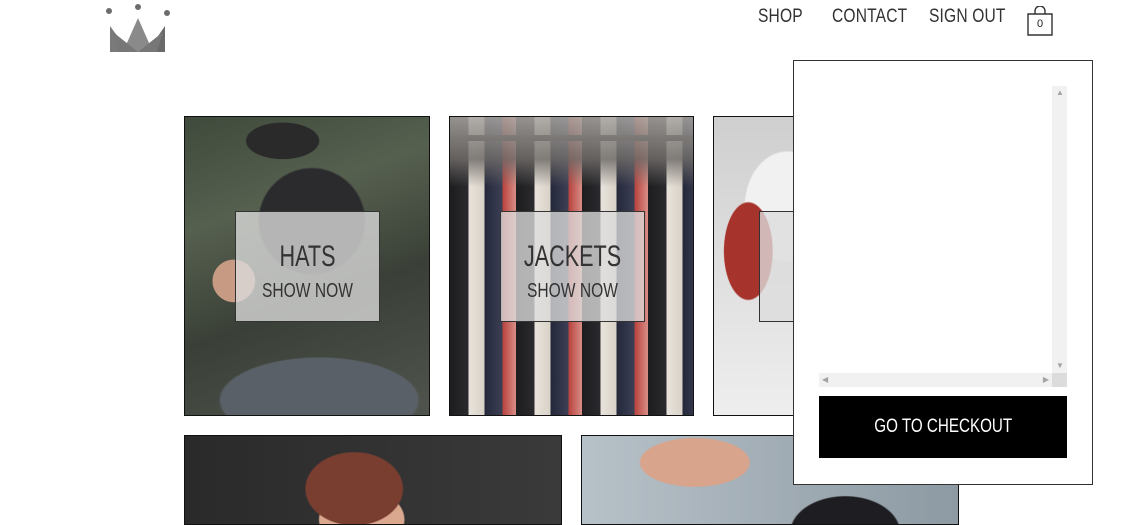 This screenshot has height=525, width=1143. Describe the element at coordinates (1046, 380) in the screenshot. I see `scroll-right-icon: ▶` at that location.